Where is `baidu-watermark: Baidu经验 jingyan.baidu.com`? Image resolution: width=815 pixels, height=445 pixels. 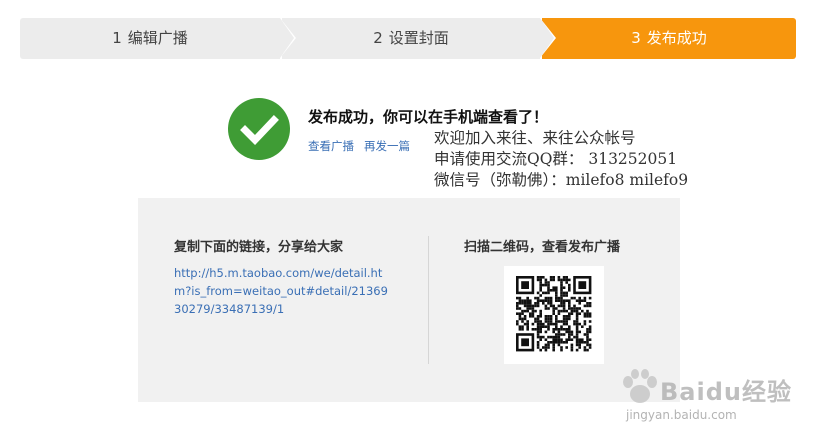
baidu-watermark: Baidu经验 jingyan.baidu.com is located at coordinates (708, 401).